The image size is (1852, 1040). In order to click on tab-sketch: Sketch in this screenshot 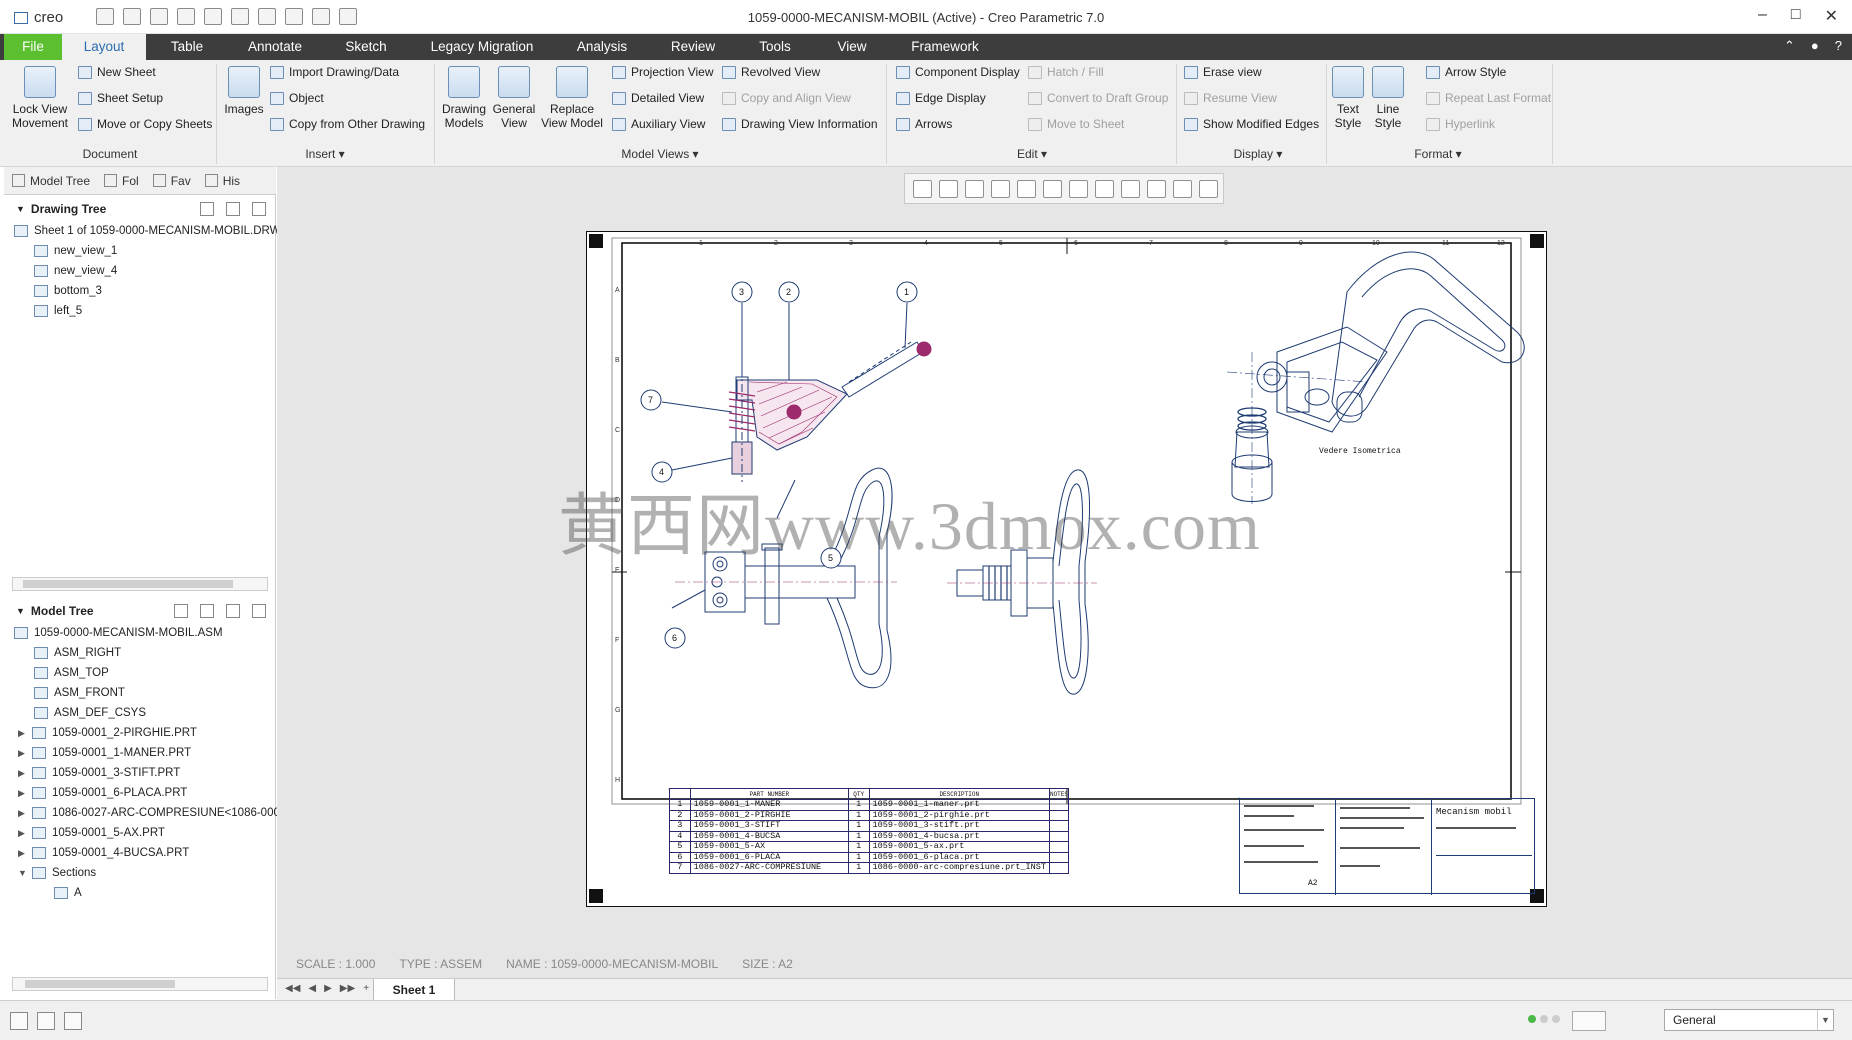, I will do `click(366, 47)`.